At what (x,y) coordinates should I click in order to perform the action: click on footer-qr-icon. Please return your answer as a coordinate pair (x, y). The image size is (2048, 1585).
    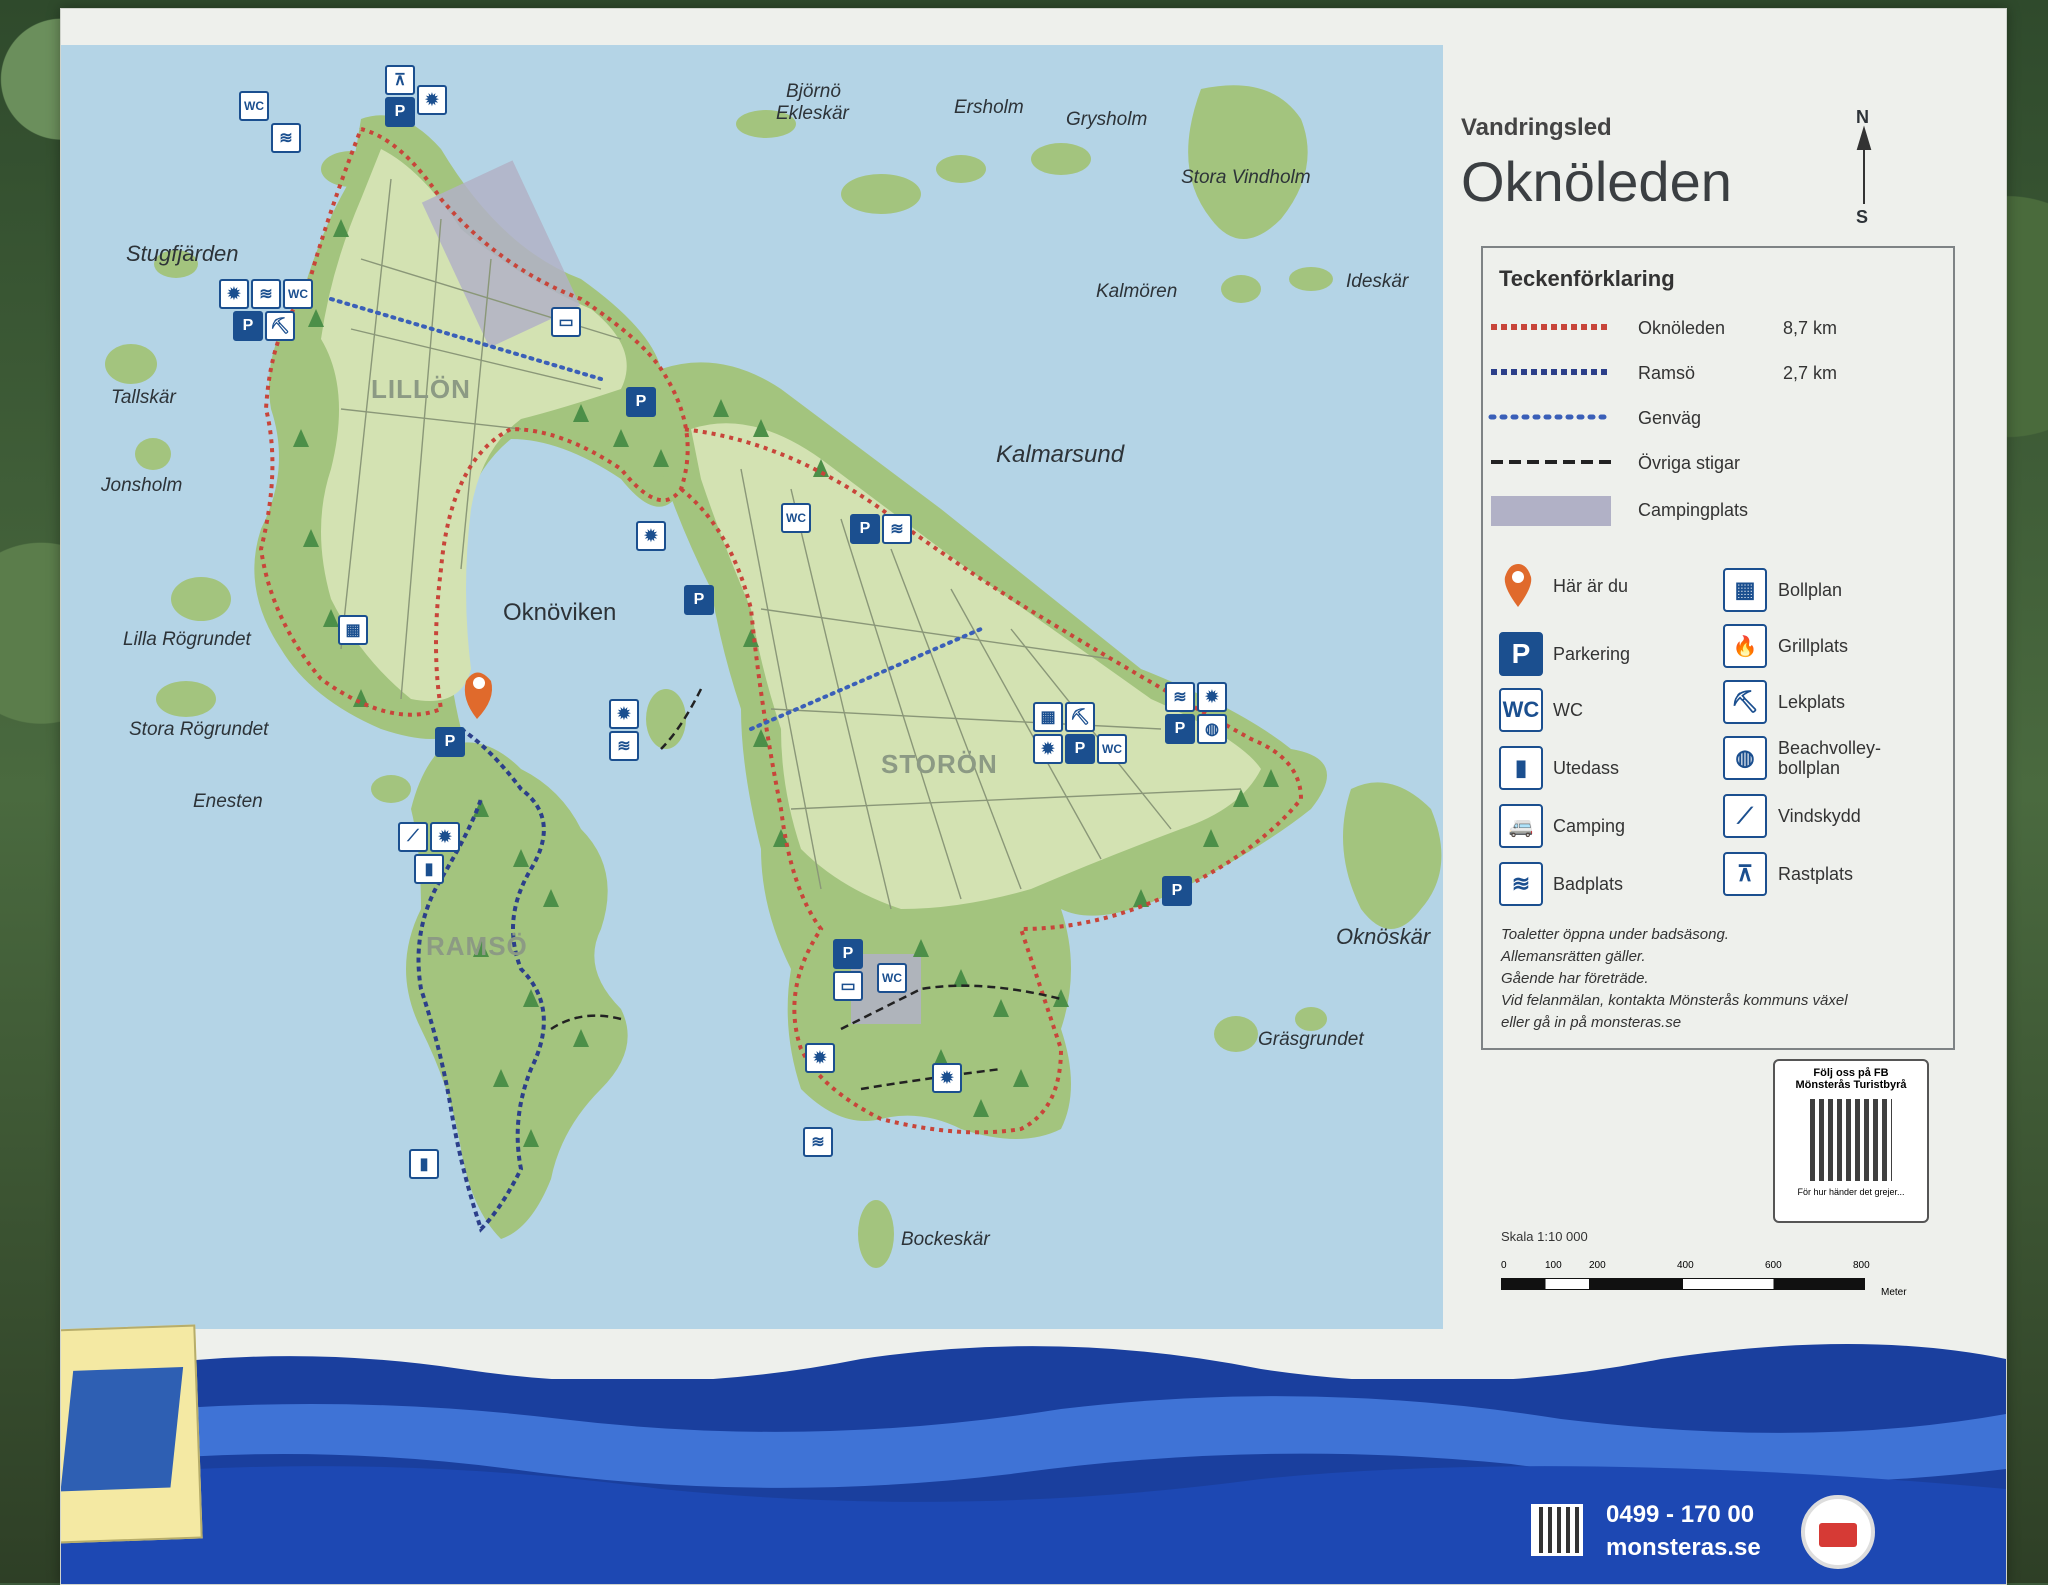
    Looking at the image, I should click on (1557, 1530).